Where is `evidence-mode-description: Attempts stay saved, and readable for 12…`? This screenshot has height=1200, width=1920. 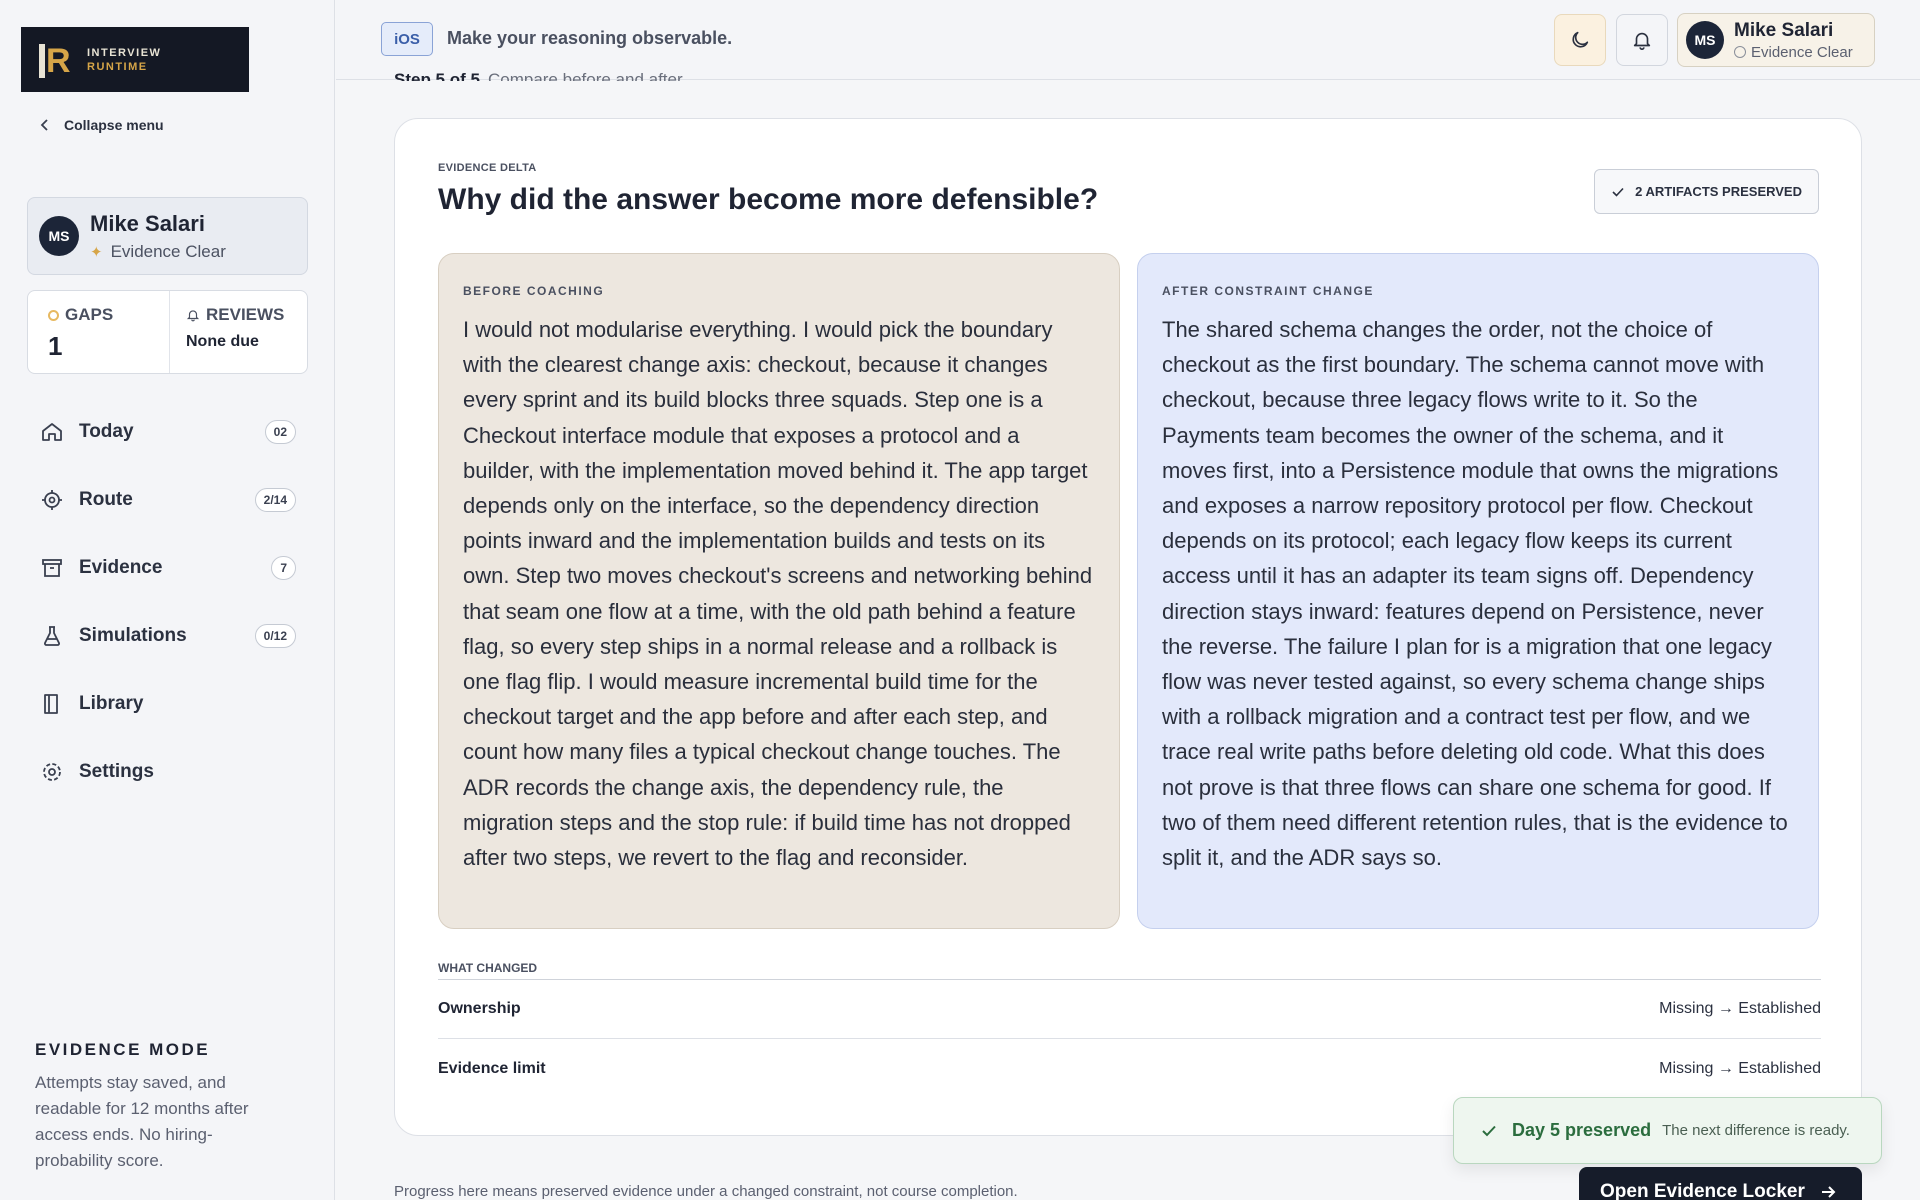
evidence-mode-description: Attempts stay saved, and readable for 12… is located at coordinates (142, 1121).